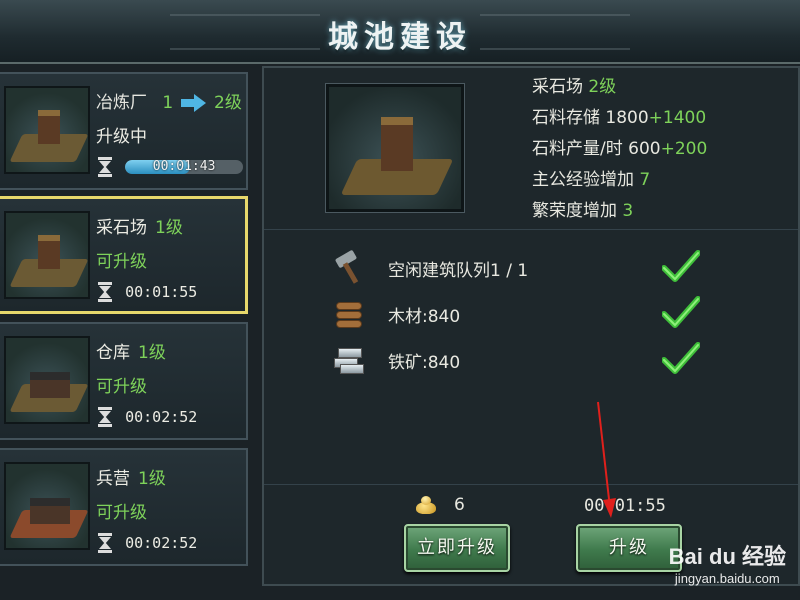  Describe the element at coordinates (395, 148) in the screenshot. I see `quarry-large-image` at that location.